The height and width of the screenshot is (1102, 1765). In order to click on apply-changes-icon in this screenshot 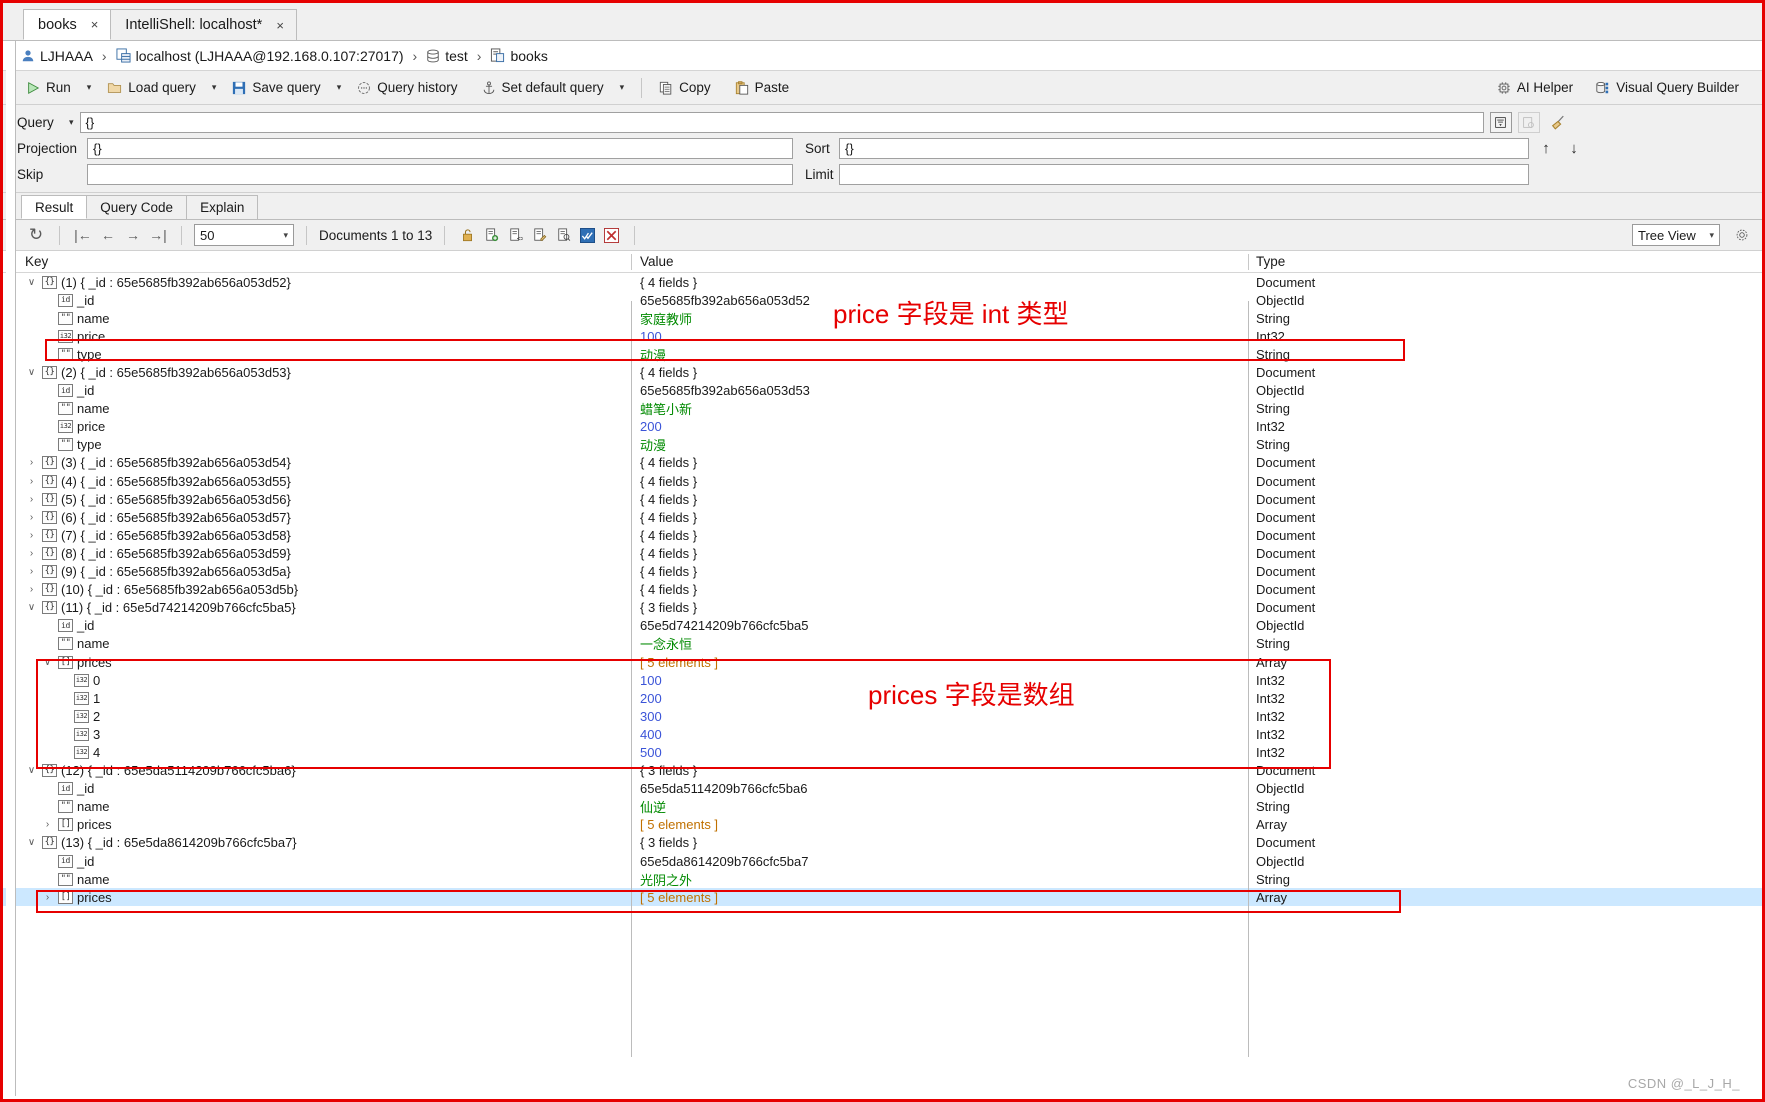, I will do `click(587, 235)`.